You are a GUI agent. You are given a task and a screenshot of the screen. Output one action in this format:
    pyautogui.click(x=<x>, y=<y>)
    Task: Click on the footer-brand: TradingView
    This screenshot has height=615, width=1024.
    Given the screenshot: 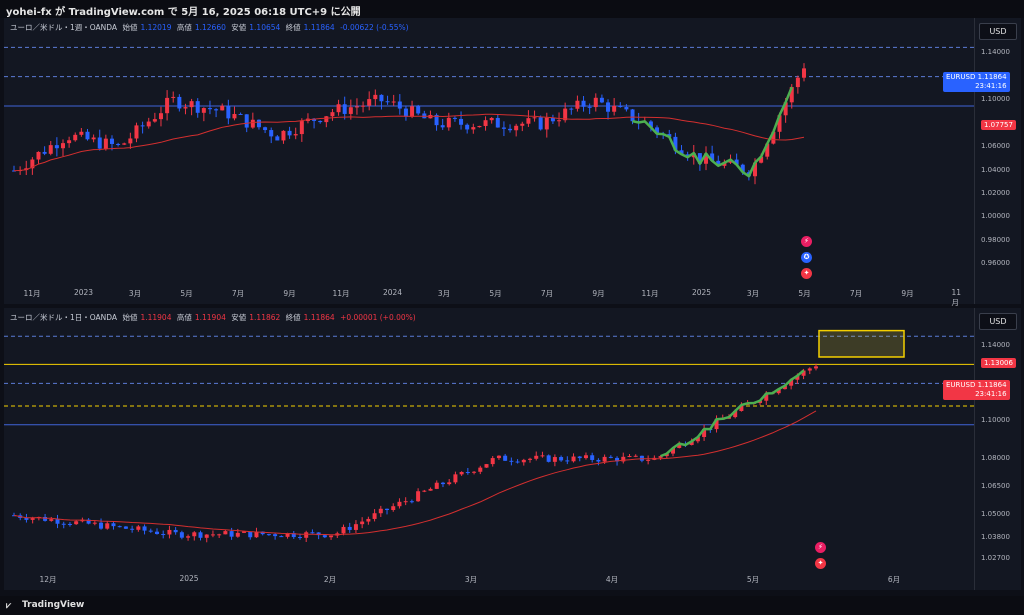 What is the action you would take?
    pyautogui.click(x=53, y=605)
    